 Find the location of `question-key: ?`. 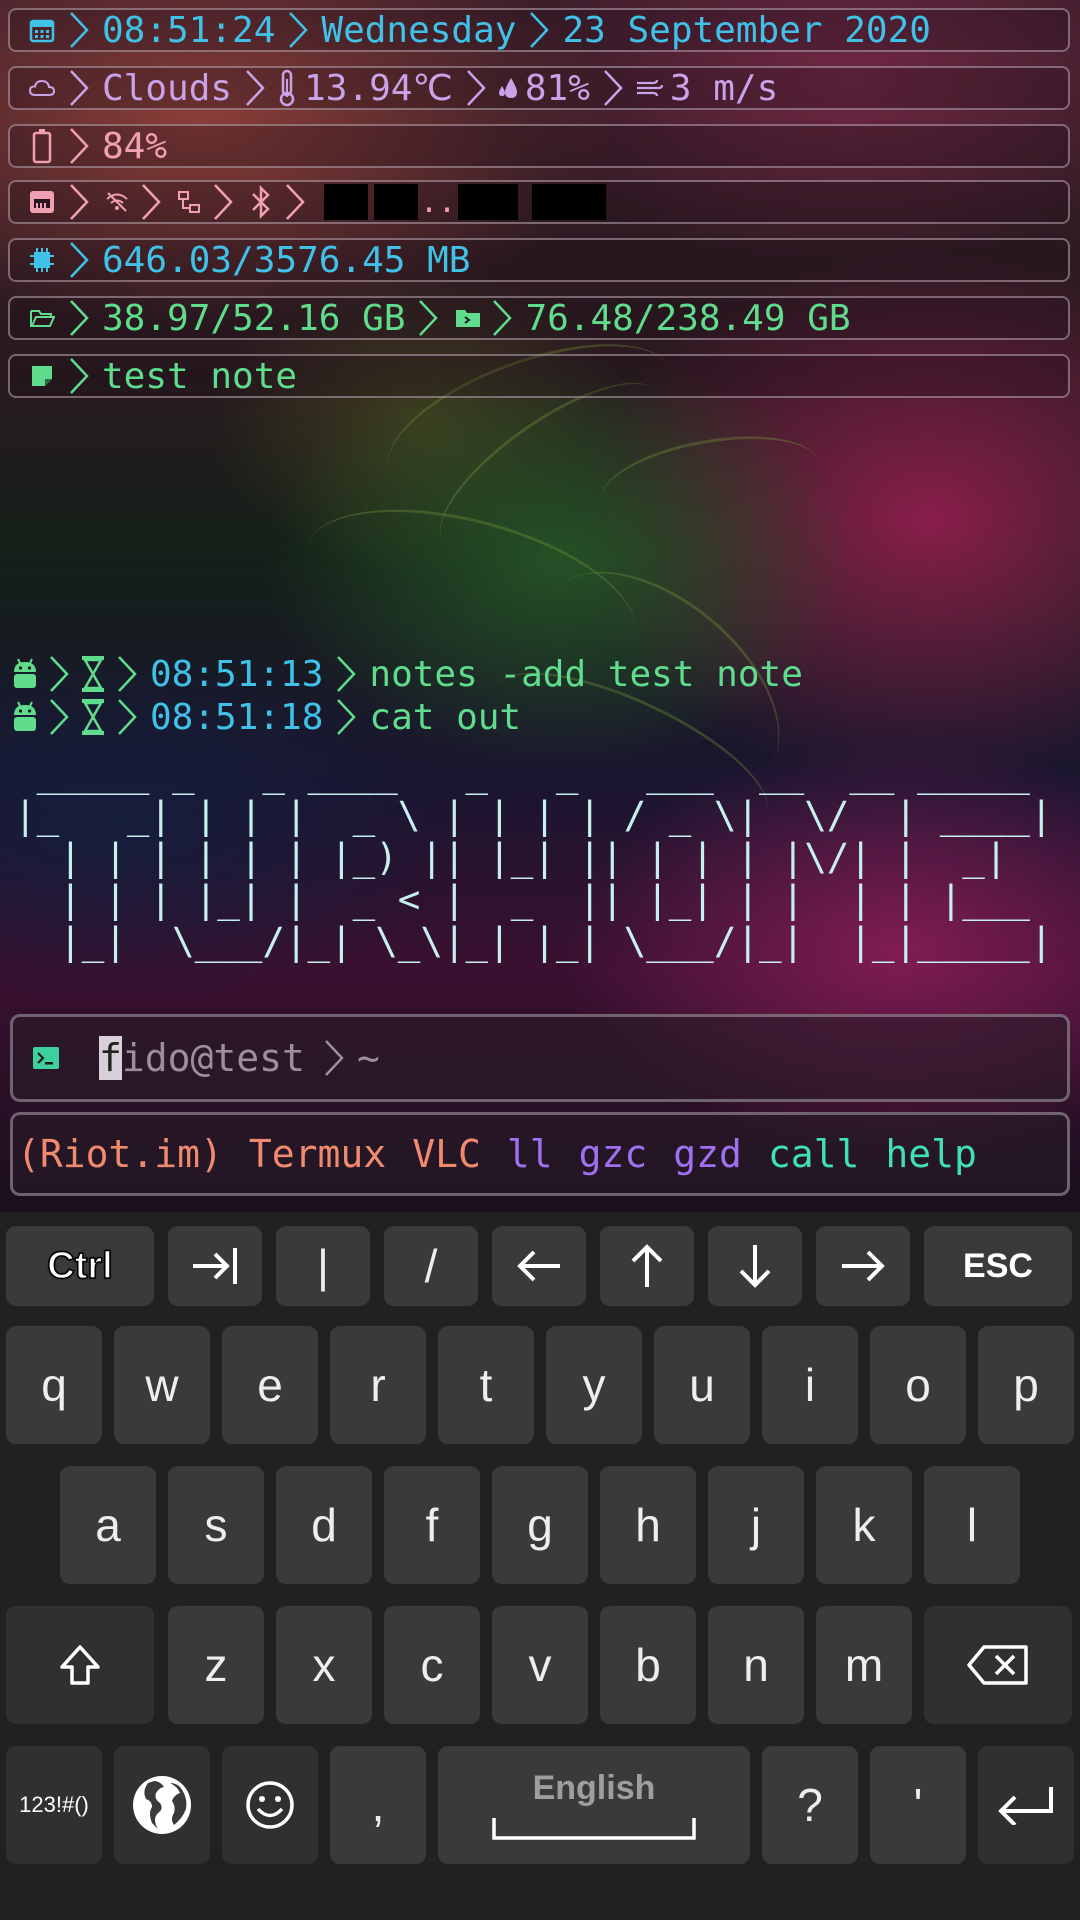

question-key: ? is located at coordinates (810, 1805).